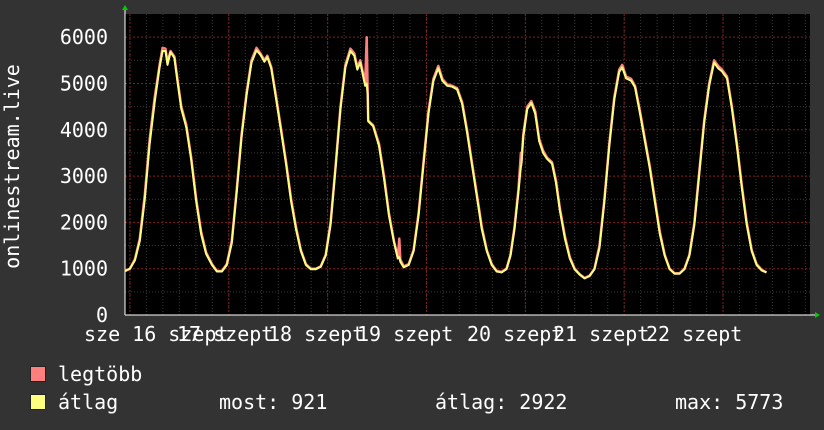  I want to click on y-tick-label: 4000, so click(84, 130).